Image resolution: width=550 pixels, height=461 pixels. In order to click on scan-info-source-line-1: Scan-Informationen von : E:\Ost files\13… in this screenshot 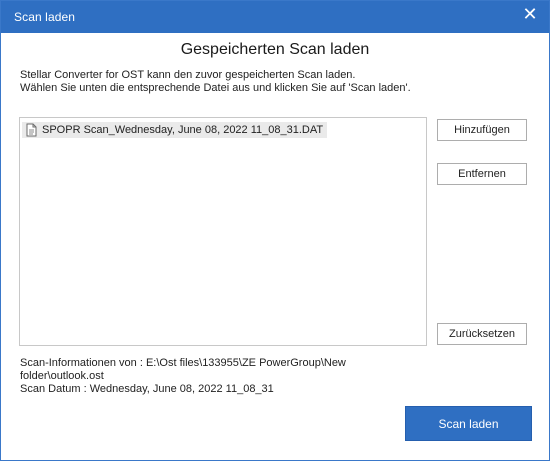, I will do `click(183, 363)`.